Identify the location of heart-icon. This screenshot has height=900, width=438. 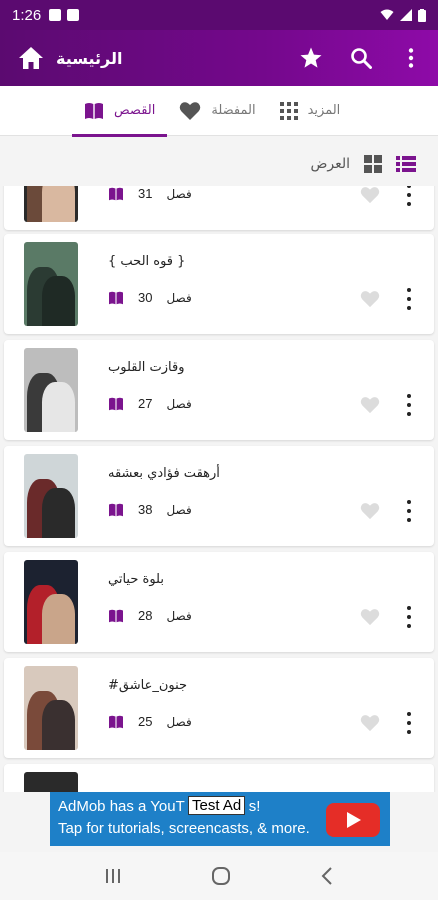
(190, 110).